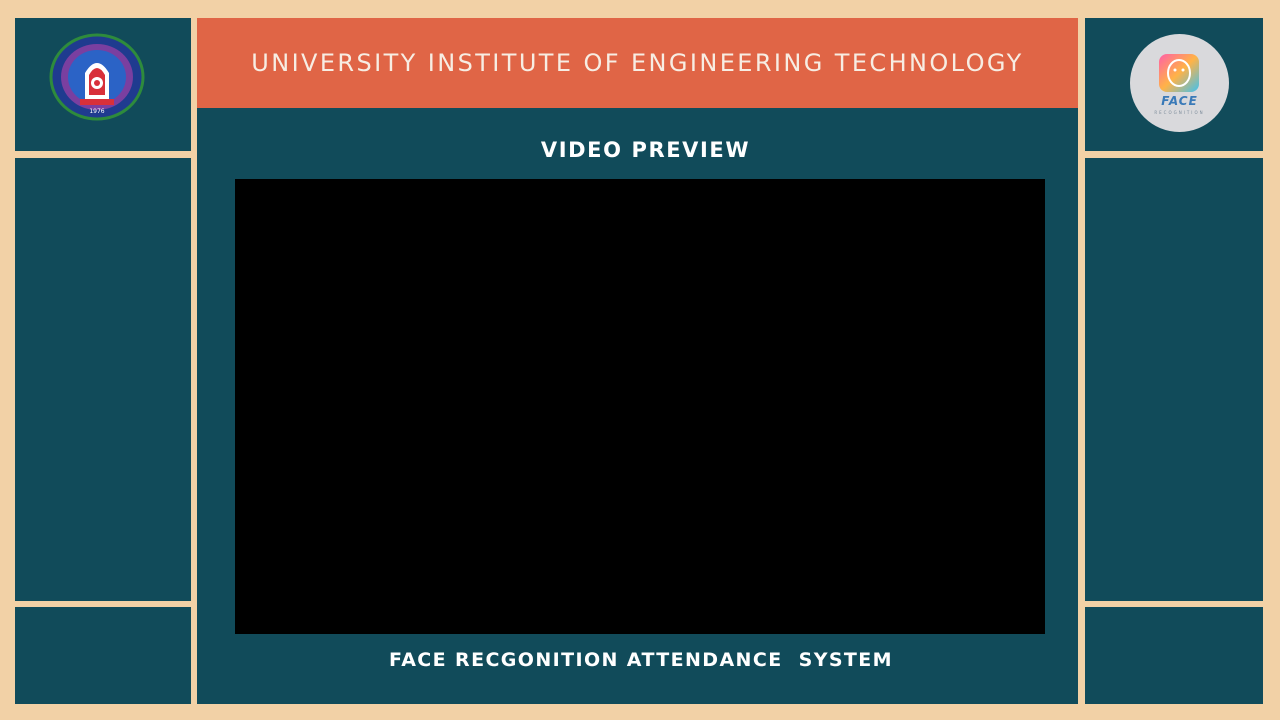  Describe the element at coordinates (96, 111) in the screenshot. I see `emblem-year: 1976` at that location.